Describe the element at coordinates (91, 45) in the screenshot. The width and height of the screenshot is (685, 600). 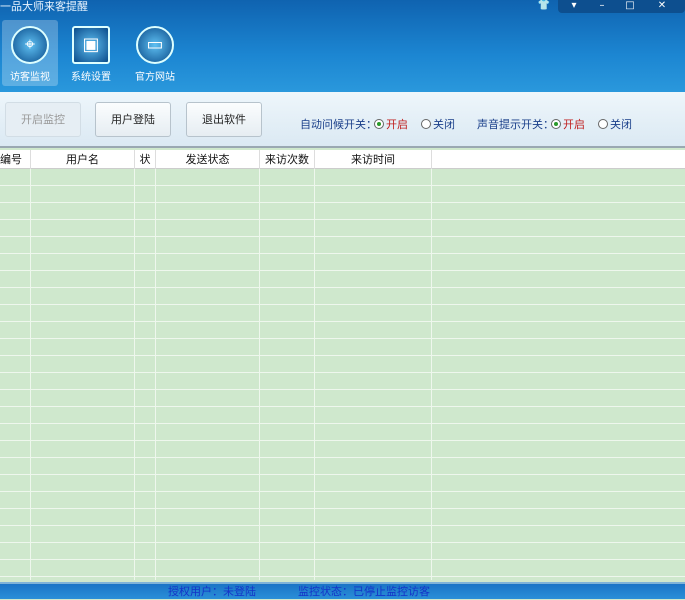
I see `monitor-stethoscope-icon: ▣` at that location.